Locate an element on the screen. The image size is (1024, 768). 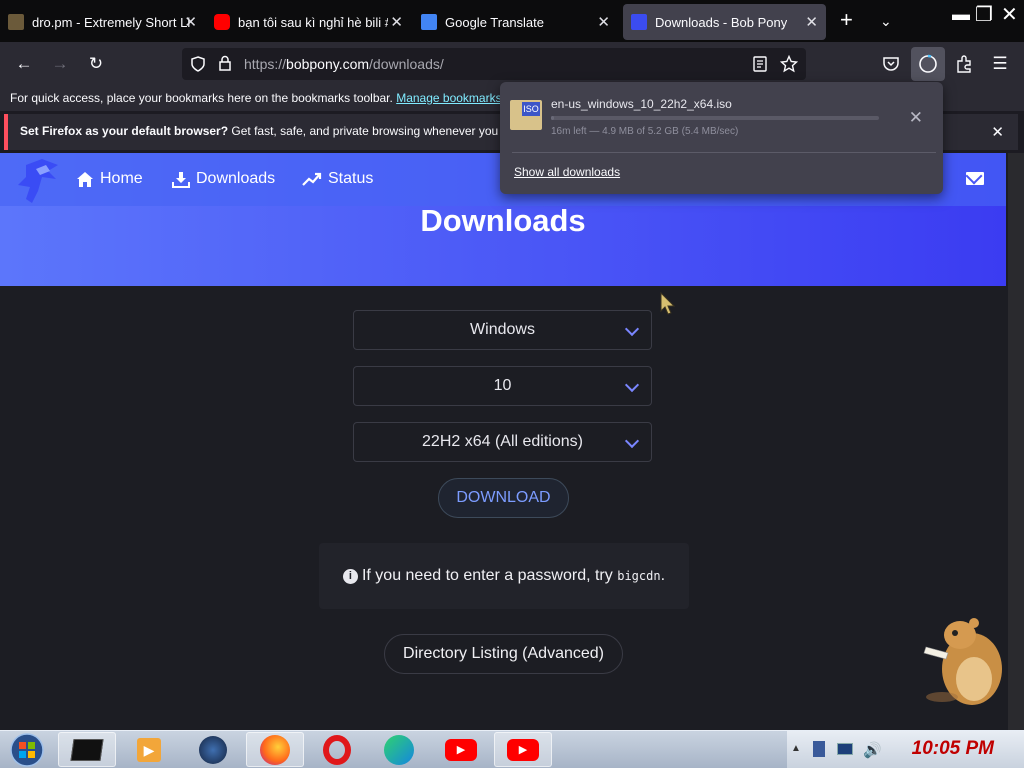
forward-button: → is located at coordinates (60, 64).